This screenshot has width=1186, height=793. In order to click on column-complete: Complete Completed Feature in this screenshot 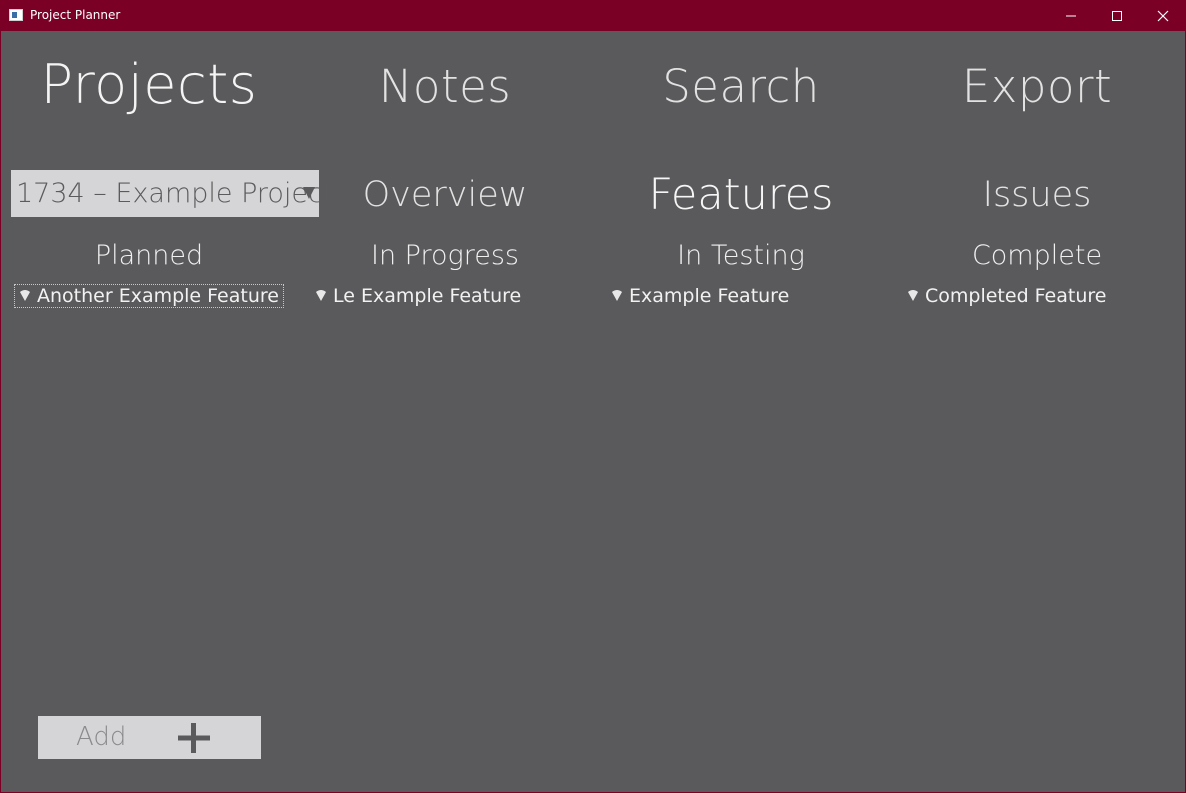, I will do `click(1037, 471)`.